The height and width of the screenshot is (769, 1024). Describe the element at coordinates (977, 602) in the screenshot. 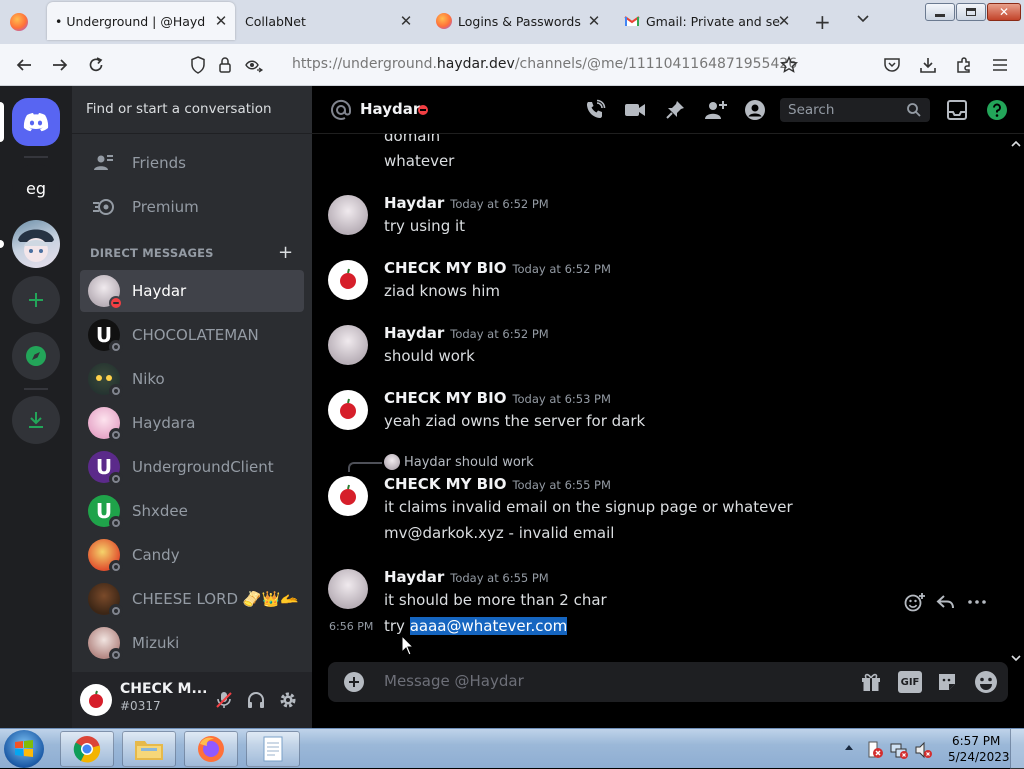

I see `more-options-icon` at that location.